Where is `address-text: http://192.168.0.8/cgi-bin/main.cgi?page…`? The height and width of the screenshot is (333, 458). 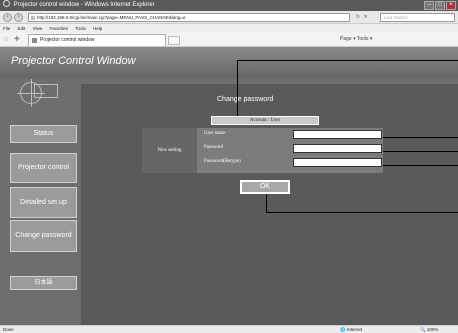
address-text: http://192.168.0.8/cgi-bin/main.cgi?page… is located at coordinates (111, 17).